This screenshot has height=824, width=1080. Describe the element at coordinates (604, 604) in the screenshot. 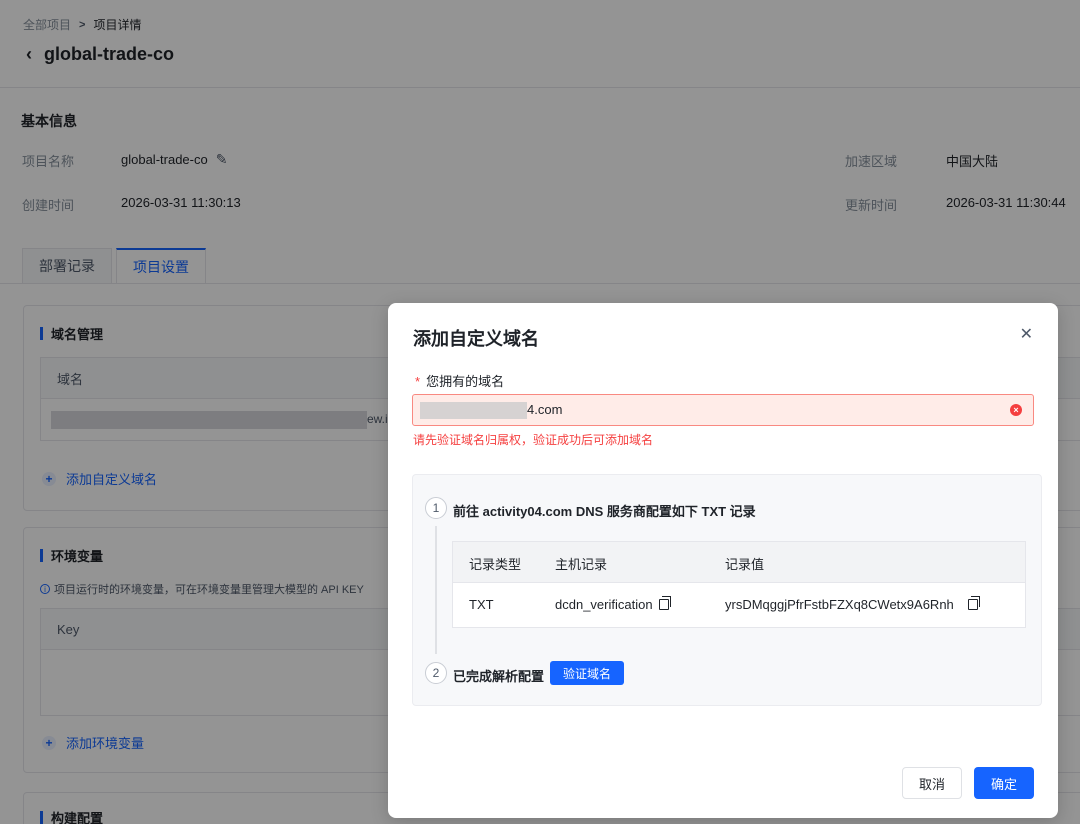

I see `dns-host-text: dcdn_verification` at that location.